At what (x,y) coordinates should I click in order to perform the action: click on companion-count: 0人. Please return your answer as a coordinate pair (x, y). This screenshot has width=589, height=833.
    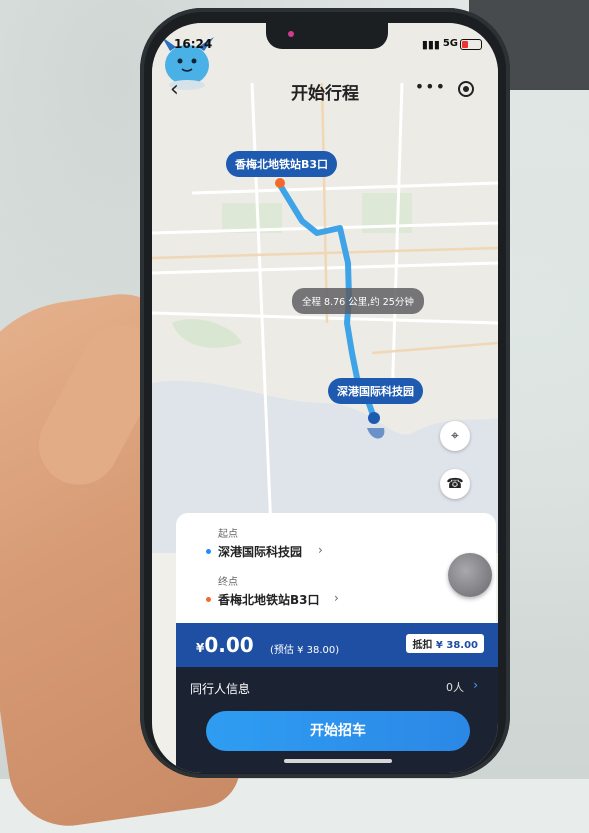
    Looking at the image, I should click on (455, 687).